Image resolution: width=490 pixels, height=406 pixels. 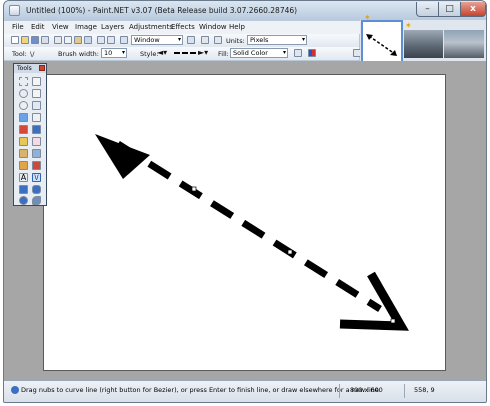 I want to click on main-toolbar: Window ▾ Units: Pixels ▾, so click(x=181, y=40).